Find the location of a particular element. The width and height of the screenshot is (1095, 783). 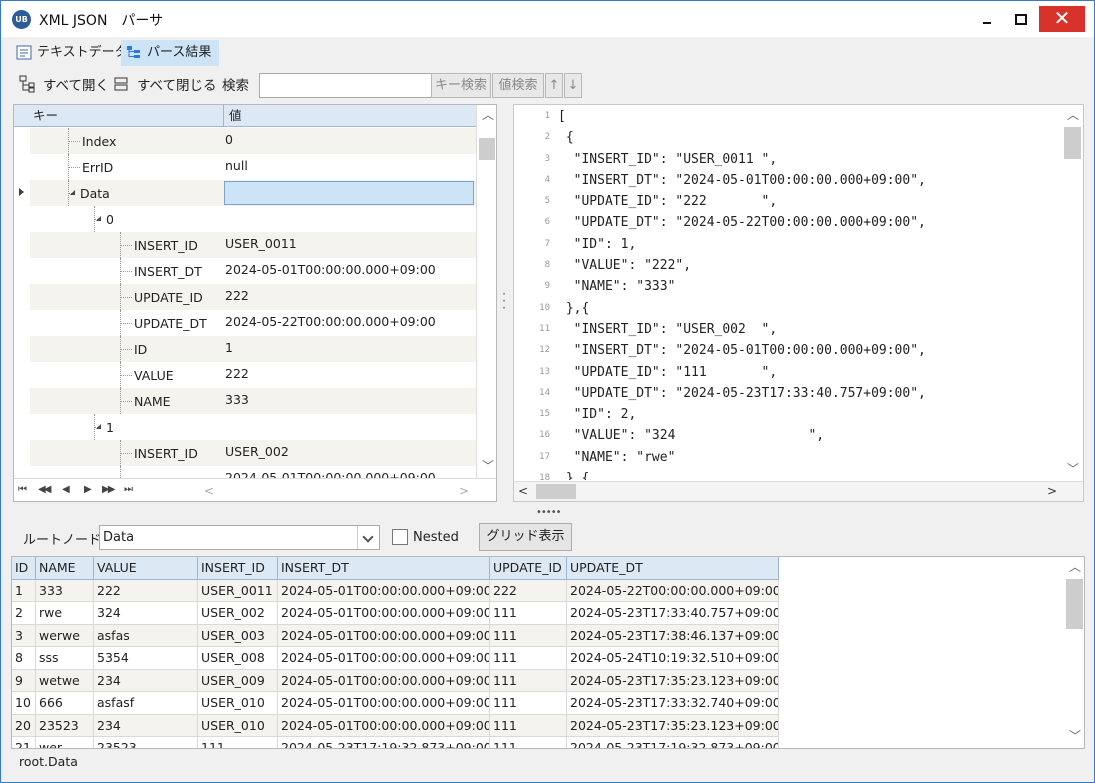

json-vertical-scrollbar: ︿ ﹀ is located at coordinates (1072, 293).